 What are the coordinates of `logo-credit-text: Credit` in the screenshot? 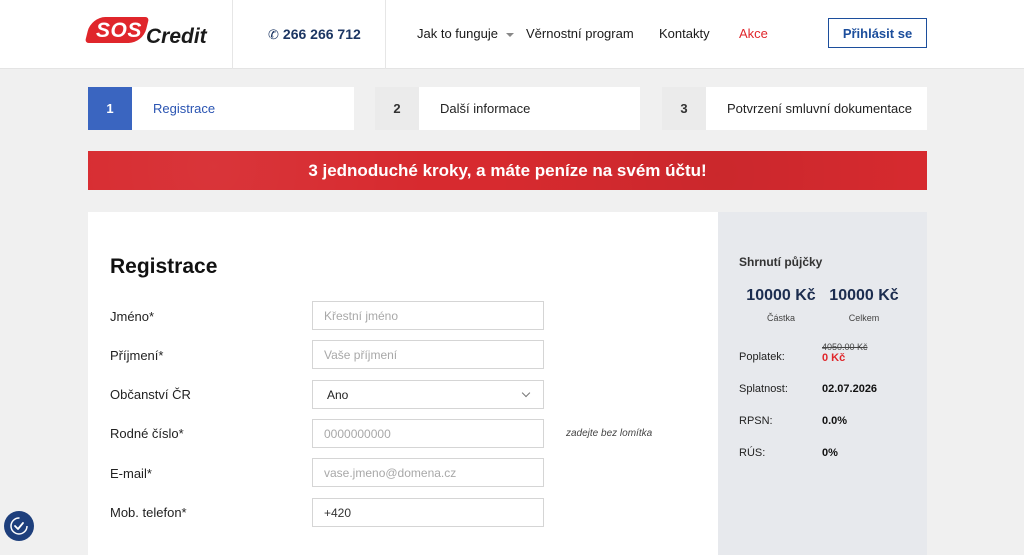 It's located at (176, 36).